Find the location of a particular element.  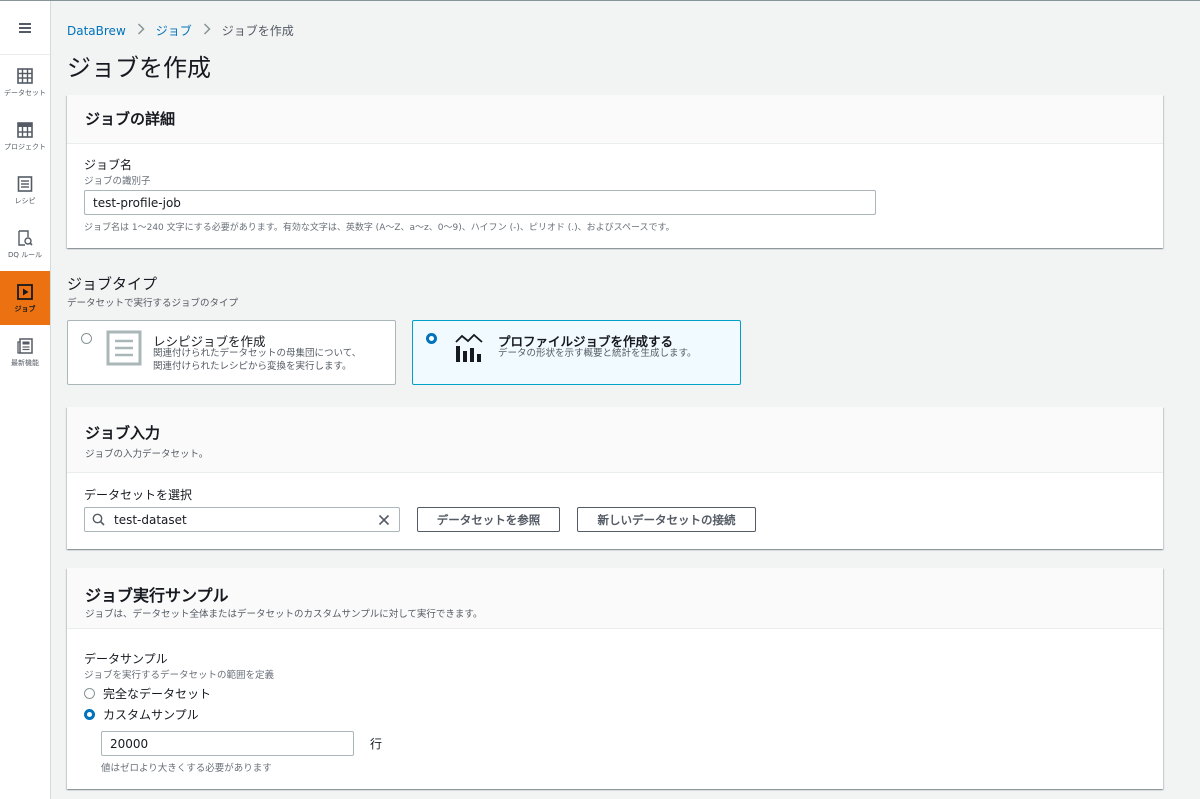

hamburger-icon is located at coordinates (25, 27).